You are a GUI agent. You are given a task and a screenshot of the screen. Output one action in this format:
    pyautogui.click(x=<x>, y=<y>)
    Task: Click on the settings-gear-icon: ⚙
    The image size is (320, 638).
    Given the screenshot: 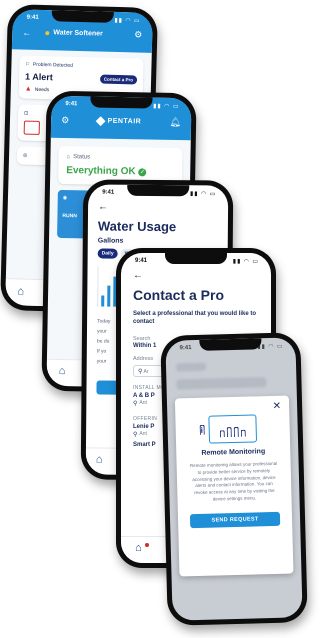 What is the action you would take?
    pyautogui.click(x=65, y=120)
    